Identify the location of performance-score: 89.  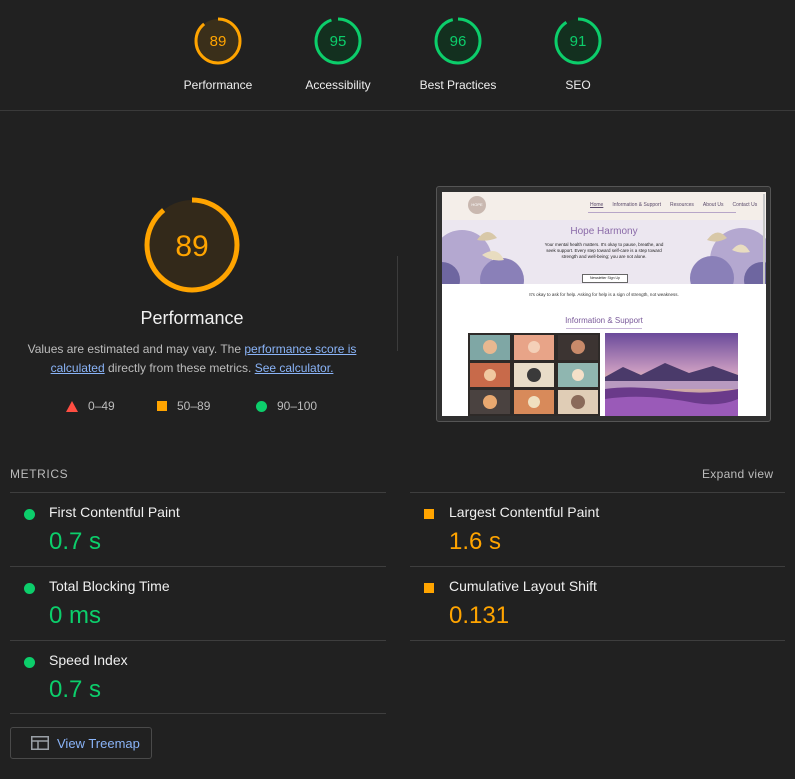
(218, 41).